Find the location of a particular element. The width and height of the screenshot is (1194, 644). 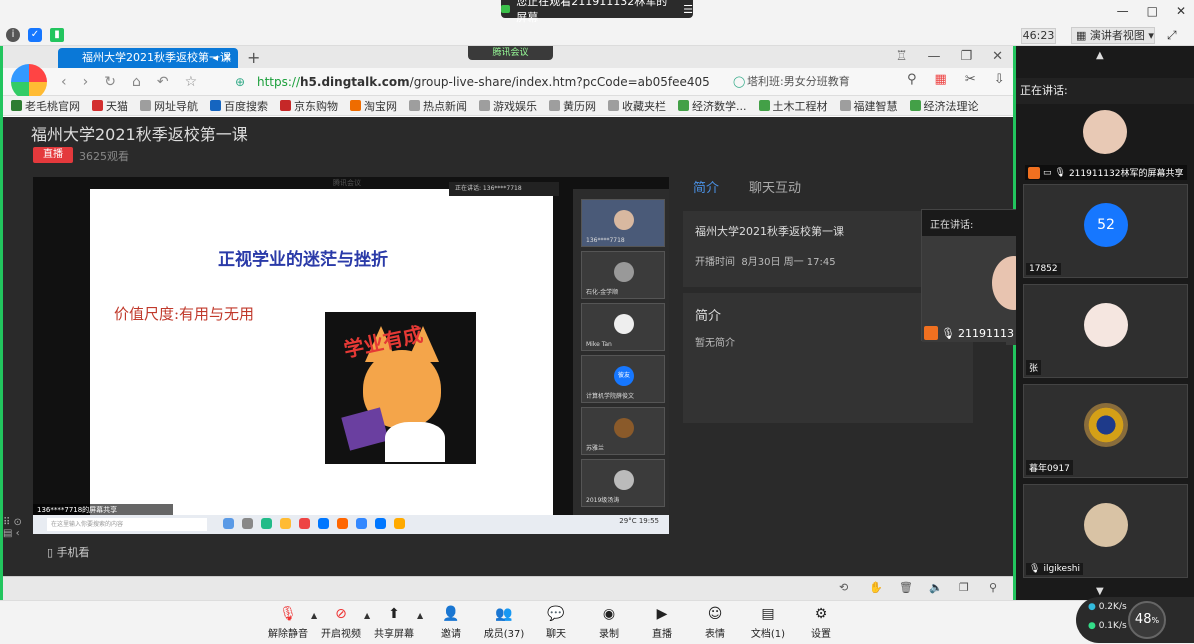

start-video-button: ⊘ 开启视频 is located at coordinates (341, 622).